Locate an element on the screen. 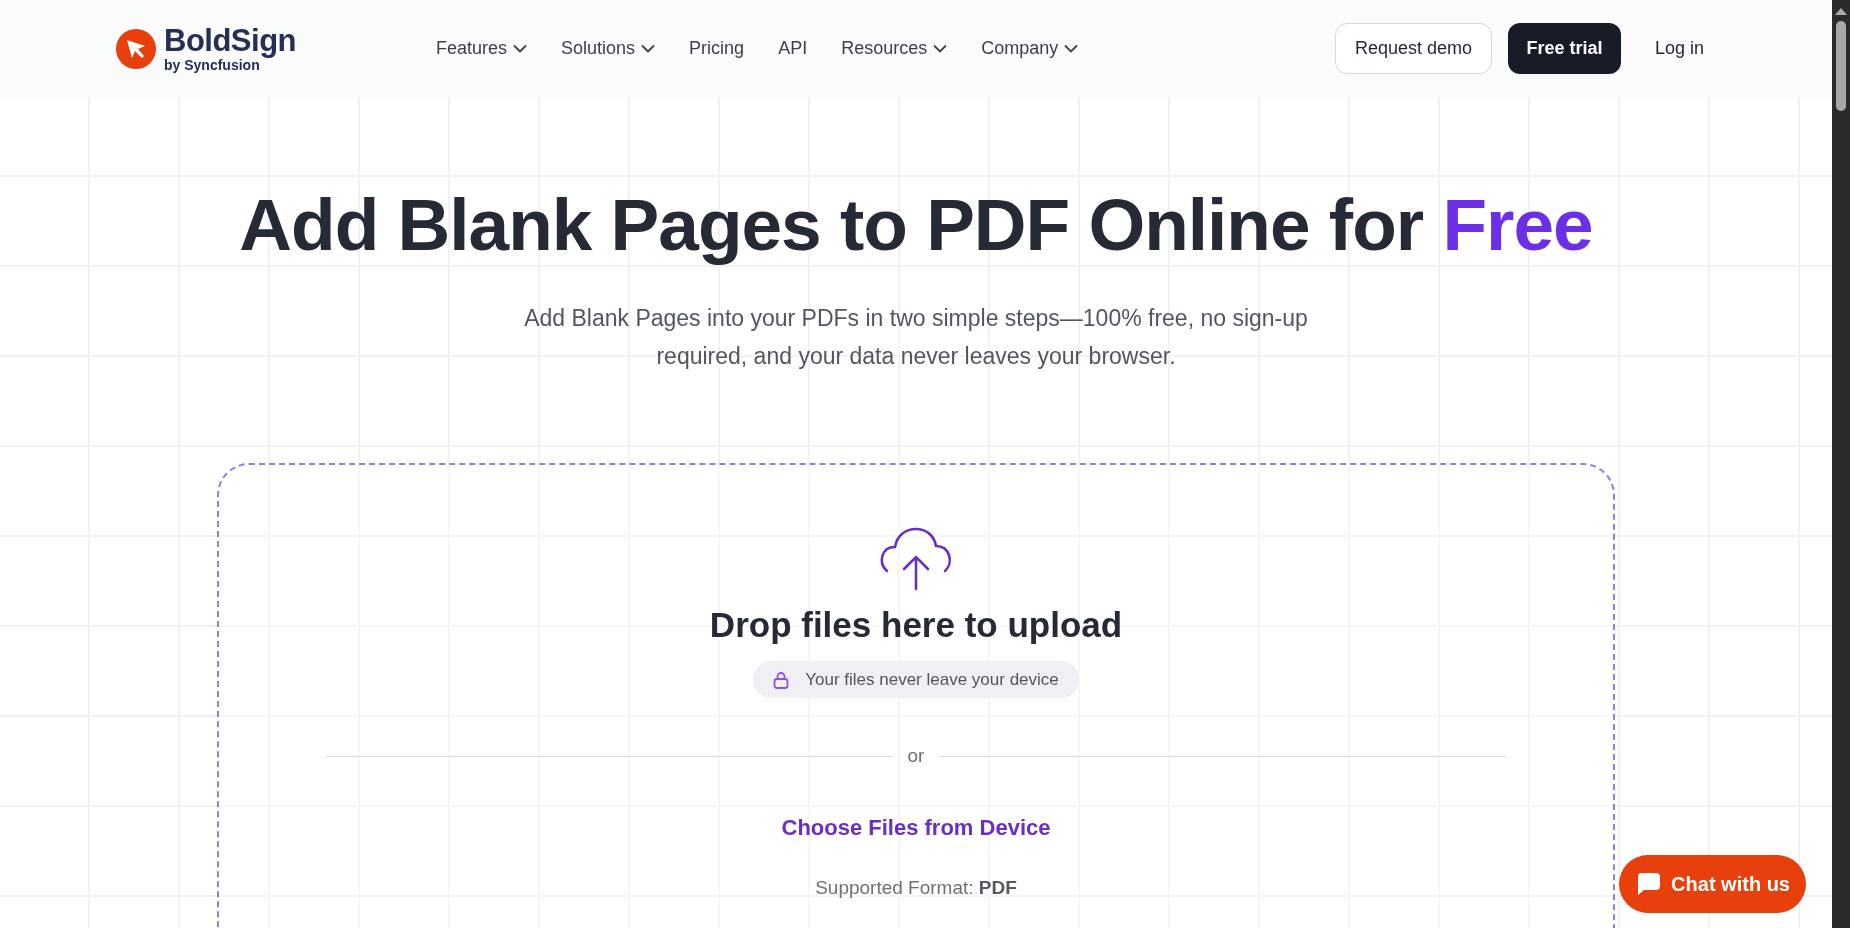 This screenshot has width=1850, height=928. primary-button: Free trial is located at coordinates (1564, 48).